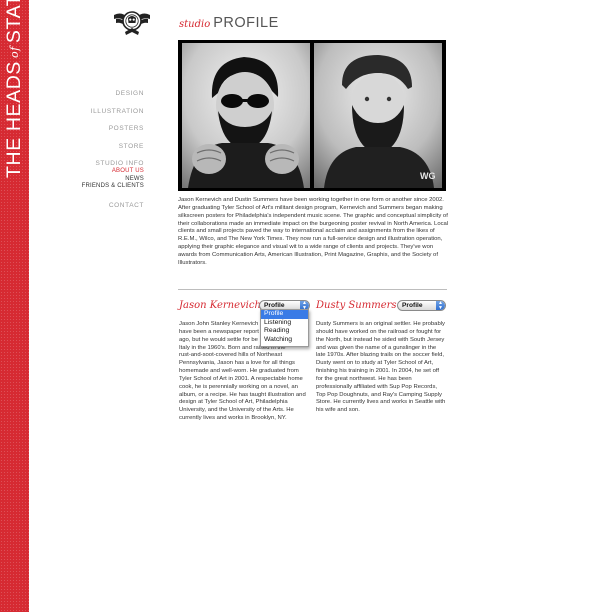  What do you see at coordinates (120, 163) in the screenshot?
I see `nav-item-studio-info: STUDIO INFO` at bounding box center [120, 163].